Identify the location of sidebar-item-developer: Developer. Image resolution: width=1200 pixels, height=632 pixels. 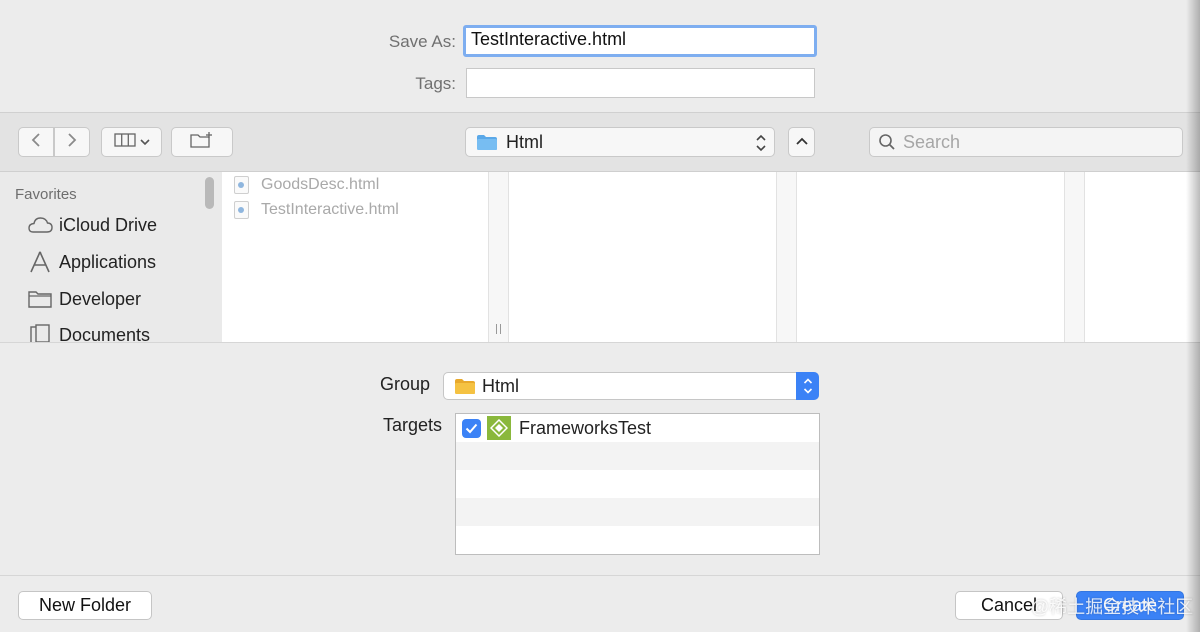
(84, 299).